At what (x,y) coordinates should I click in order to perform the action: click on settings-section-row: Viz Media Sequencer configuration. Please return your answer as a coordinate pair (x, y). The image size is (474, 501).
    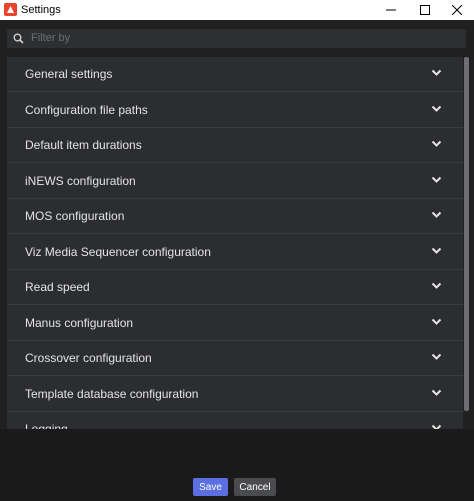
    Looking at the image, I should click on (235, 252).